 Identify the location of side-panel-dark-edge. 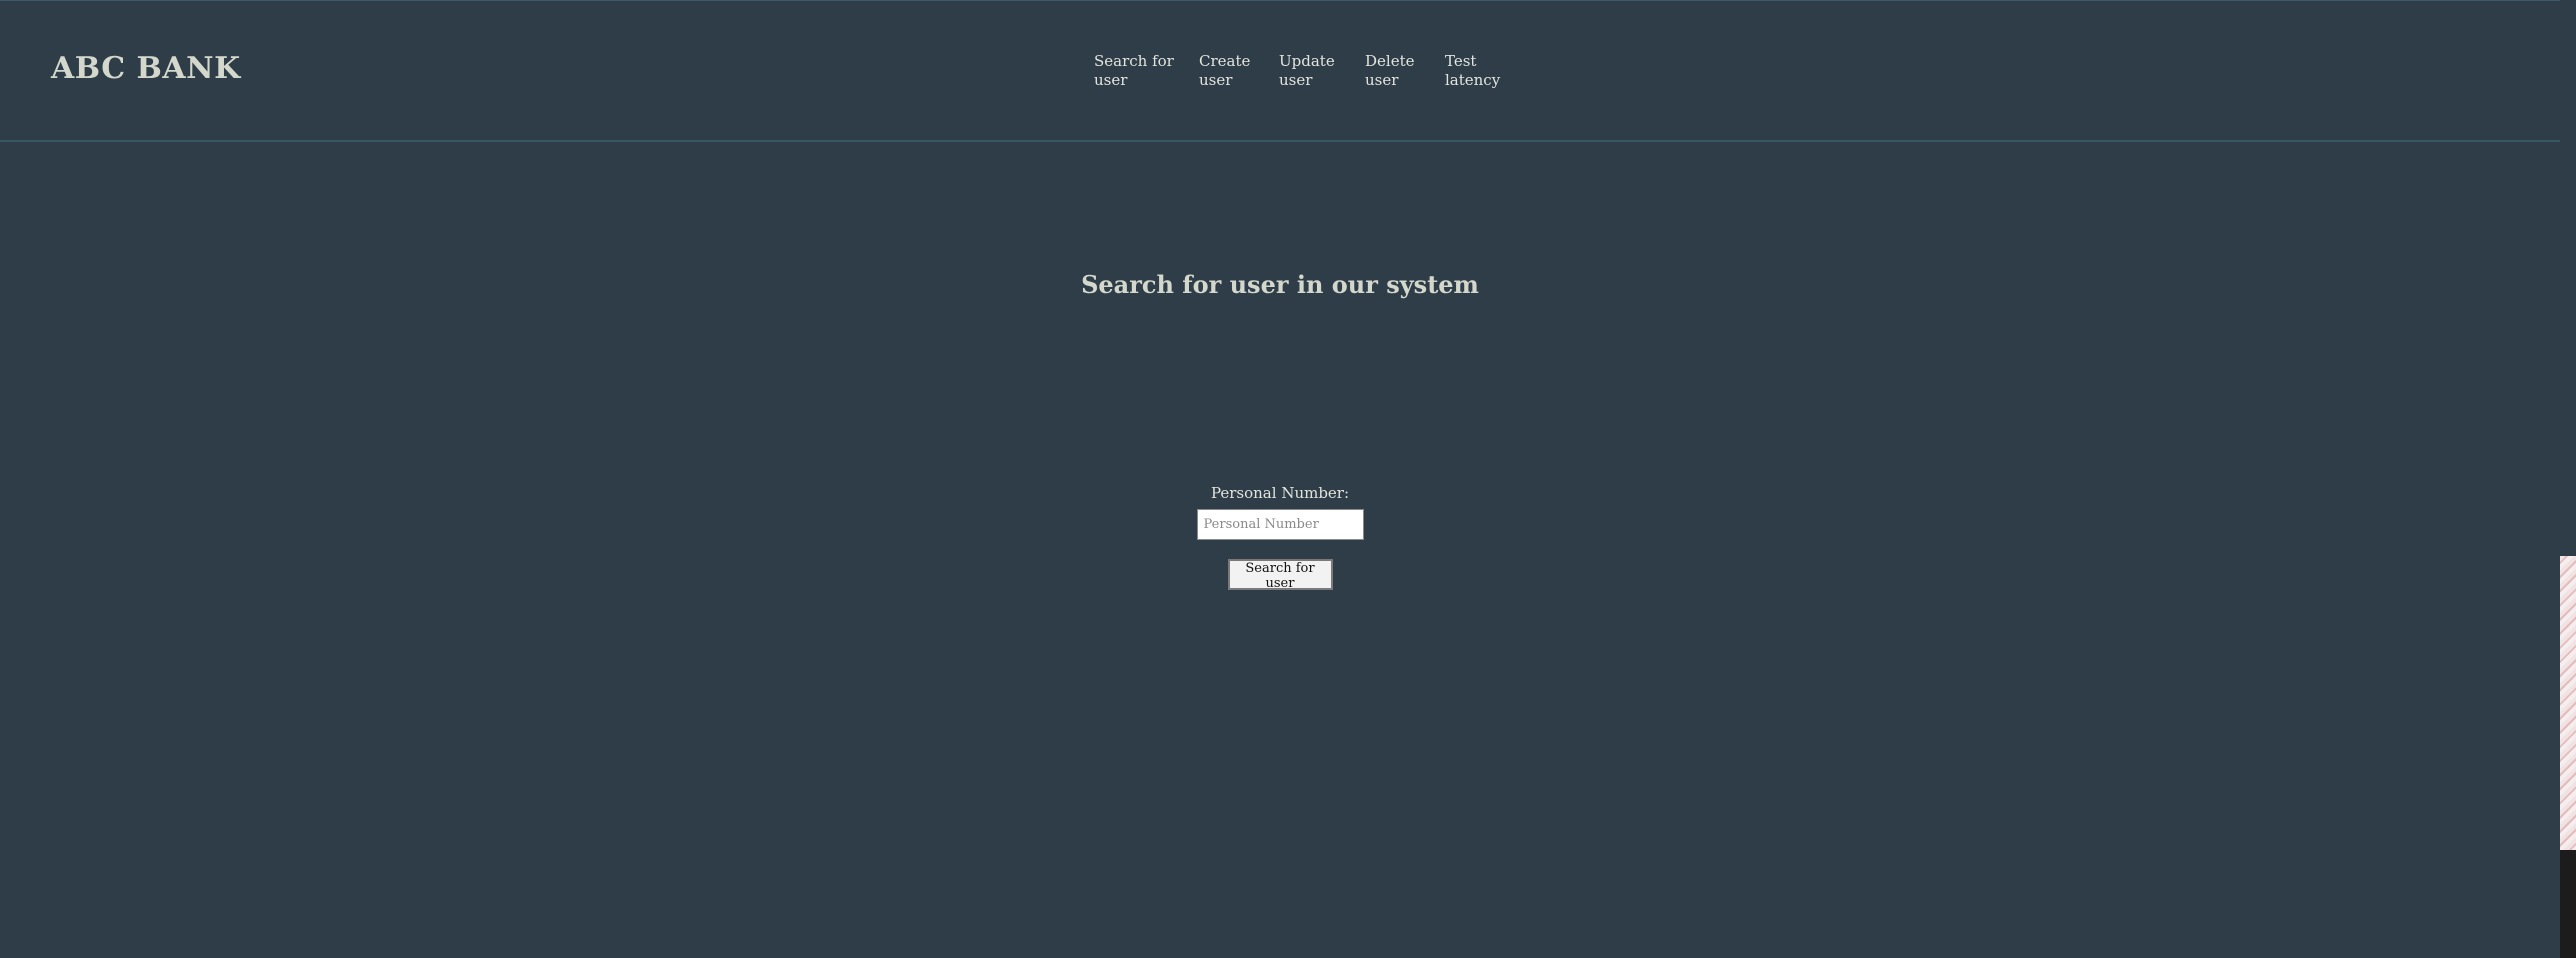
(2568, 904).